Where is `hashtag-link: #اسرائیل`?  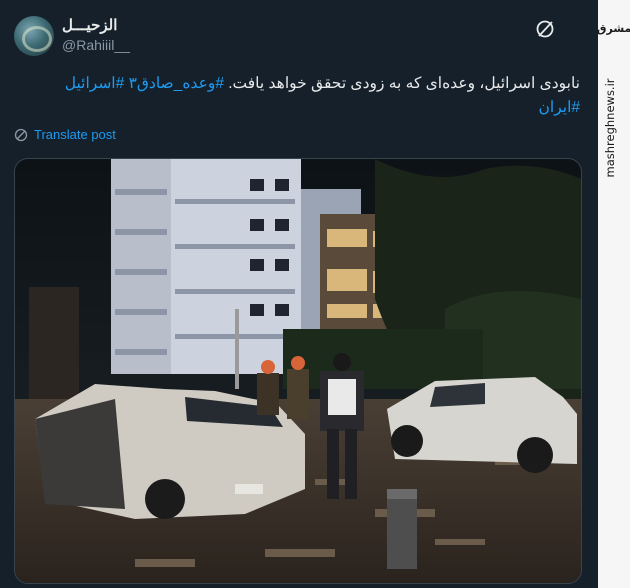 hashtag-link: #اسرائیل is located at coordinates (95, 83).